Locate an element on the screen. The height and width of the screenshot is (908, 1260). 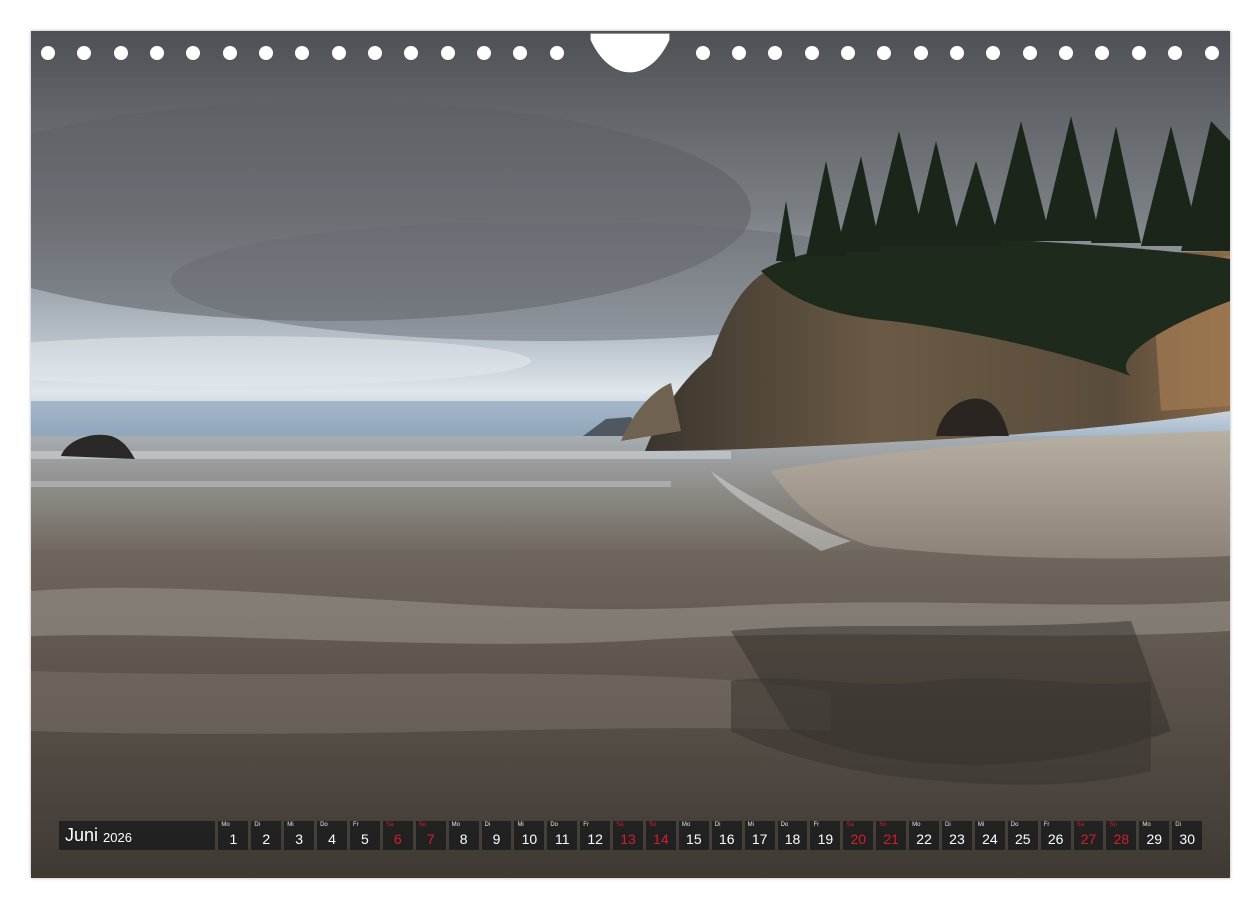
day-cell: Mi 10 is located at coordinates (529, 835).